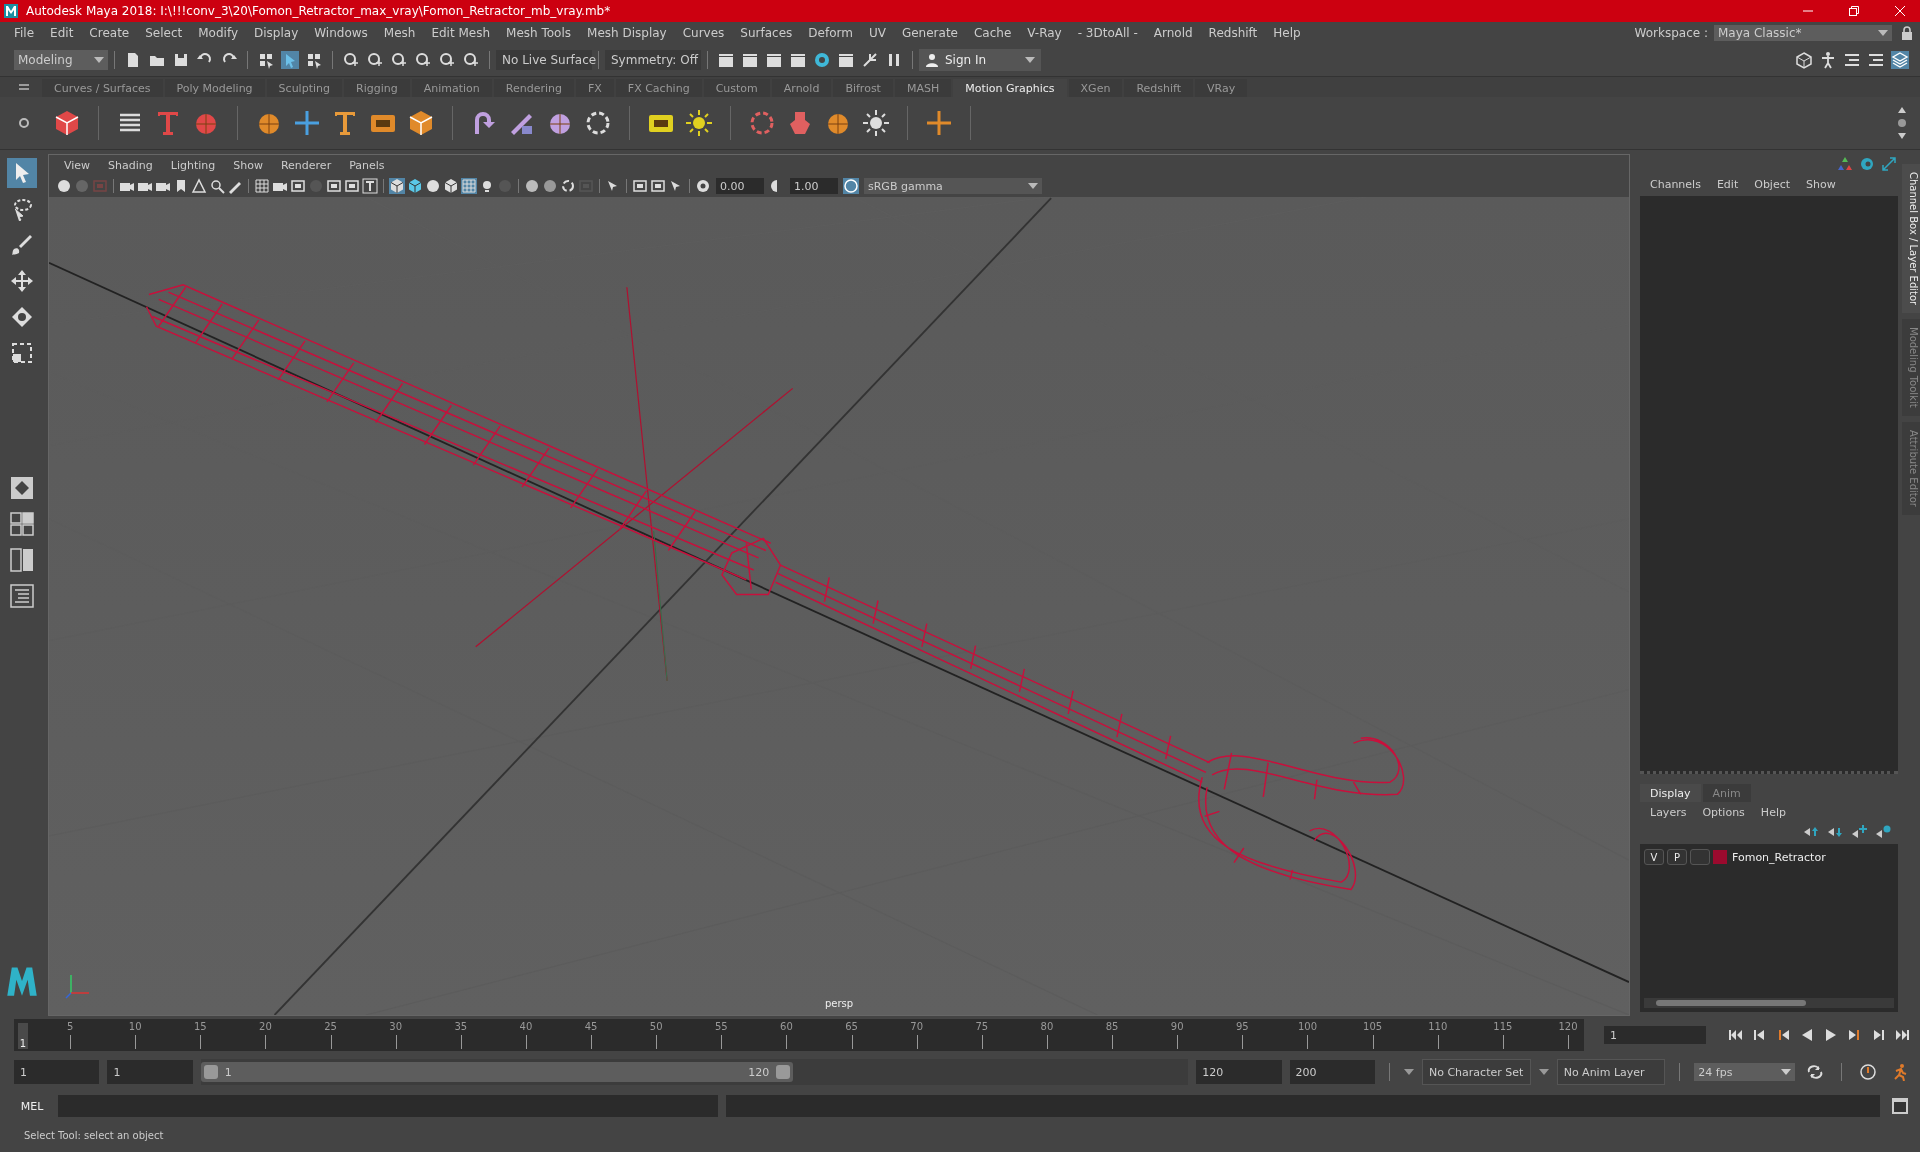  Describe the element at coordinates (23, 1036) in the screenshot. I see `current-frame-marker: 1` at that location.